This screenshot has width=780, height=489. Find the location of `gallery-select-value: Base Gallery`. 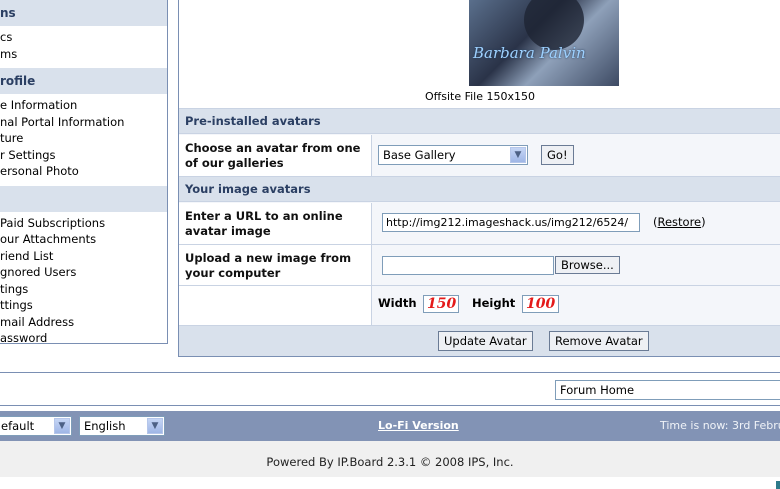

gallery-select-value: Base Gallery is located at coordinates (419, 155).